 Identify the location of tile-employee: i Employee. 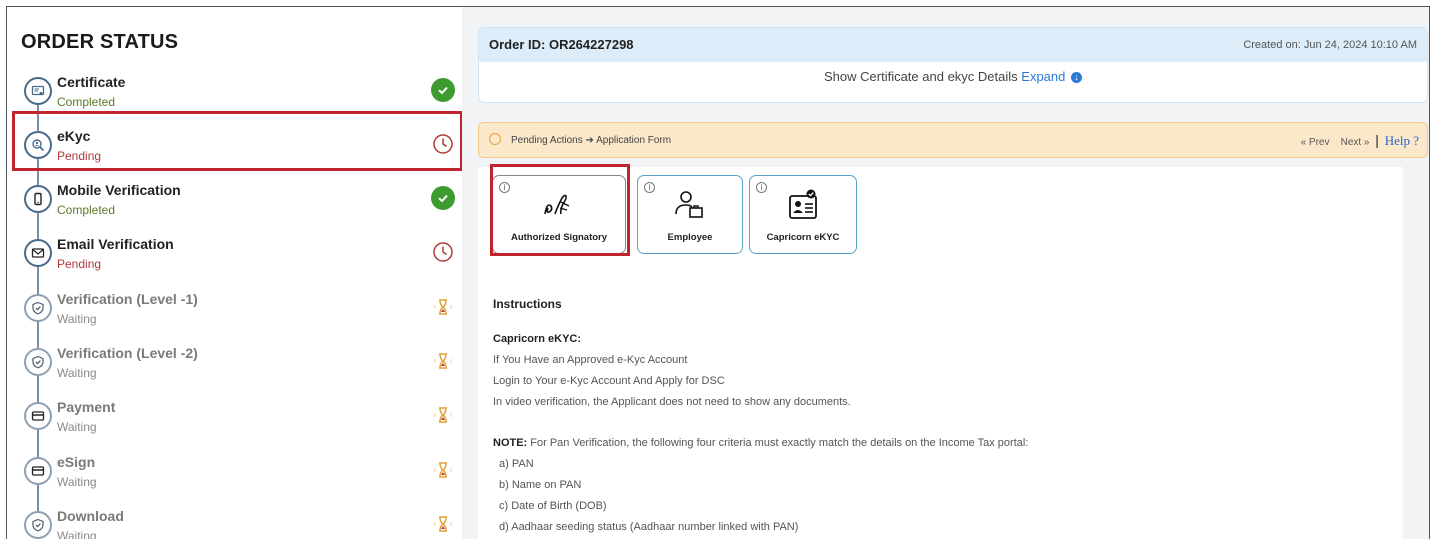
(690, 214).